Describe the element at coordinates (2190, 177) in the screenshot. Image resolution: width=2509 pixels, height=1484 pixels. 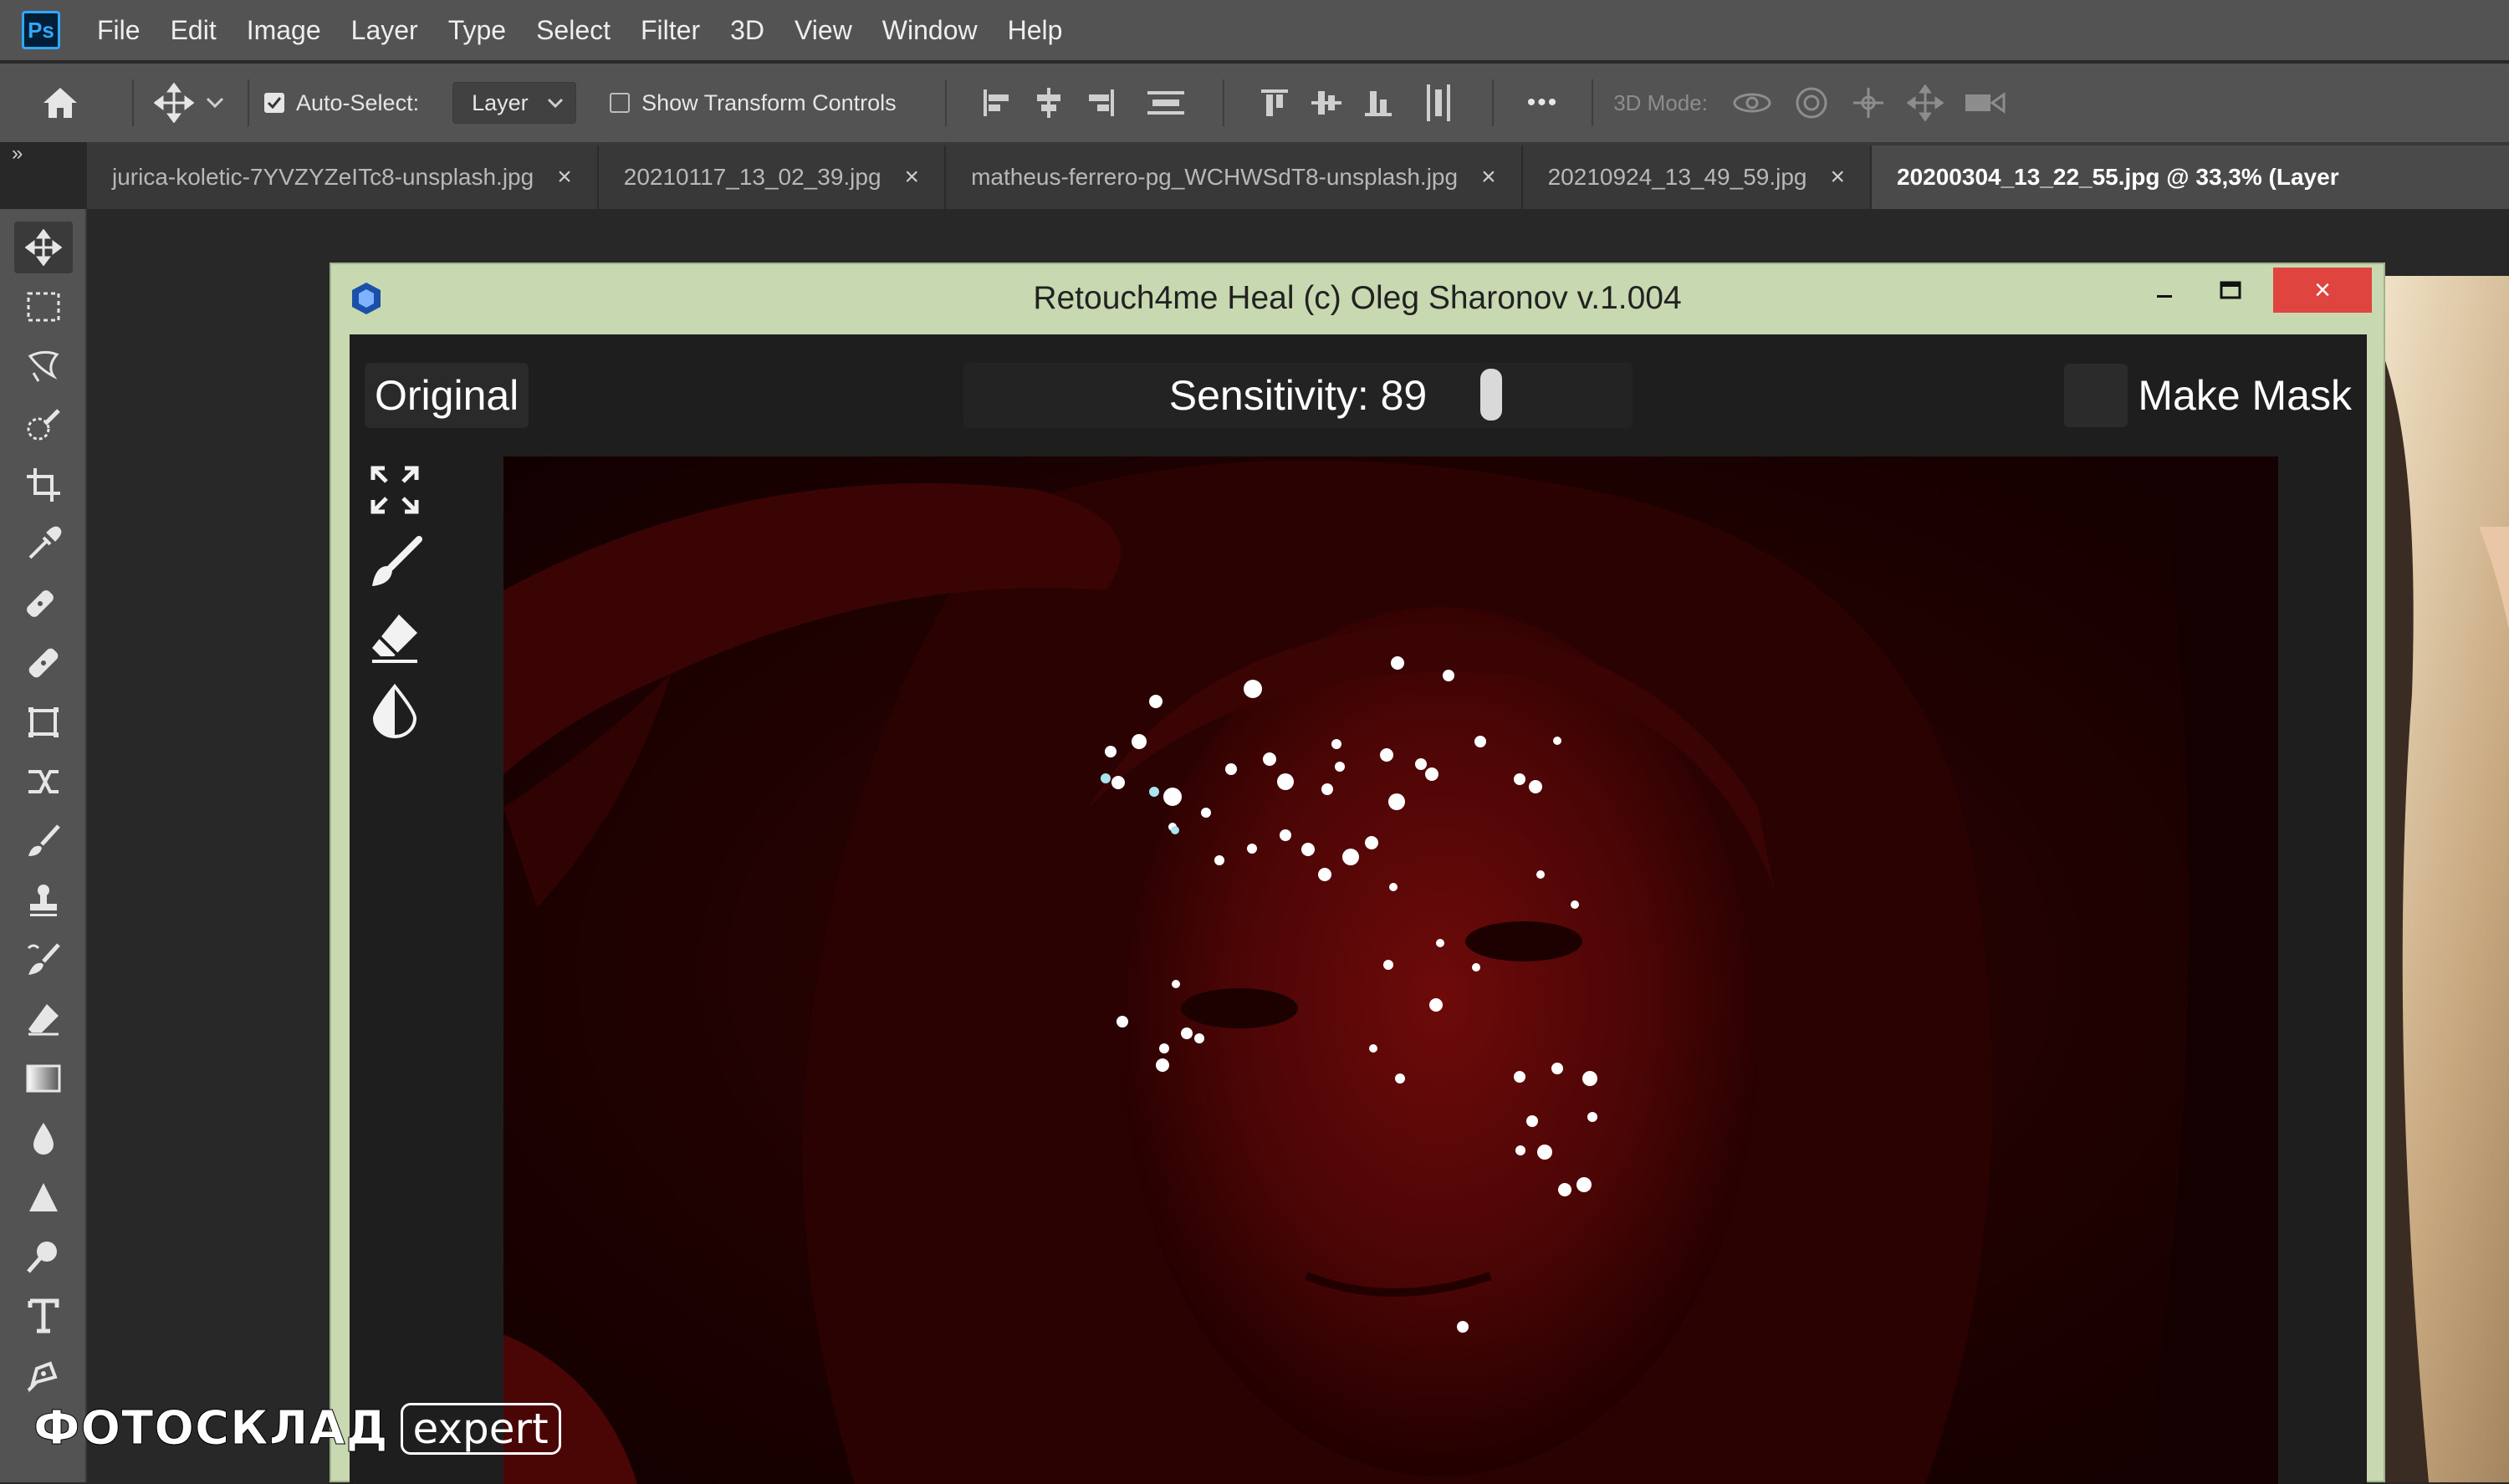
I see `document-tab-active: 20200304_13_22_55.jpg @ 33,3% (Layer` at that location.